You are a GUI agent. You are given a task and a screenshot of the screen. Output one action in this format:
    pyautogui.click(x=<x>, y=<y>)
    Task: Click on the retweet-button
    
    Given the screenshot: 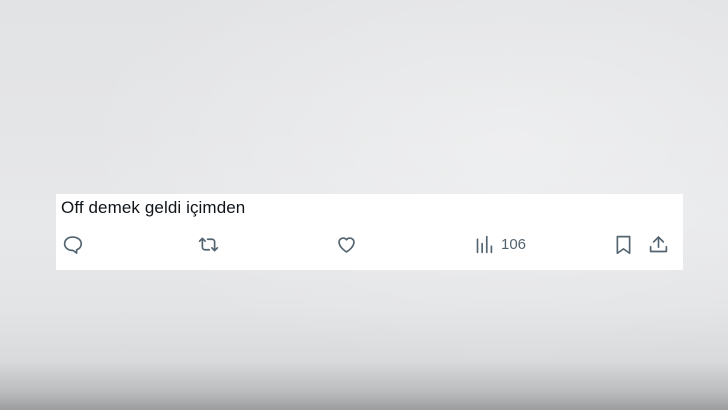 What is the action you would take?
    pyautogui.click(x=208, y=244)
    